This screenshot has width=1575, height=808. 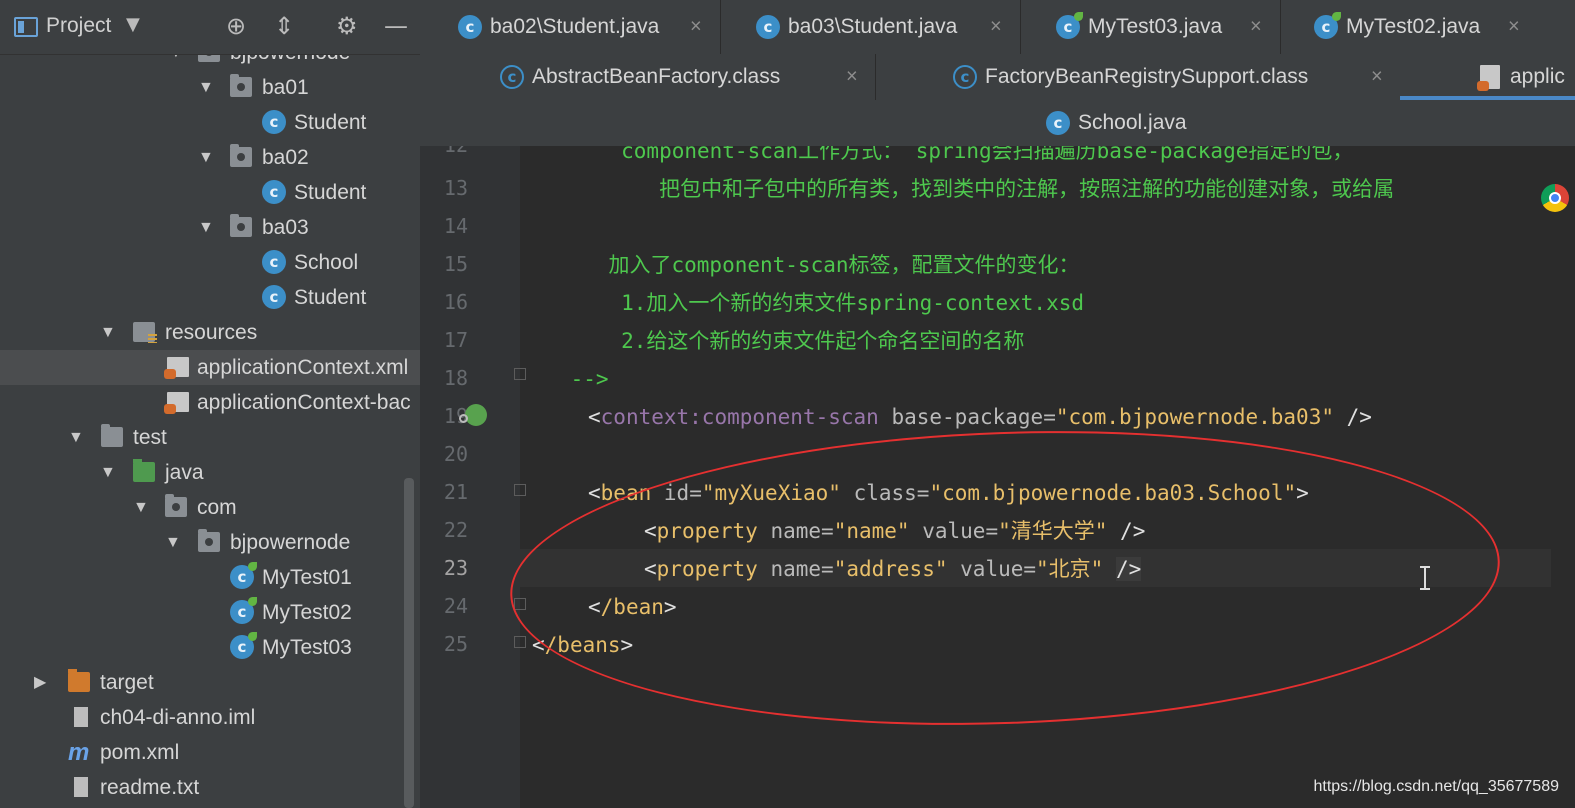 I want to click on line-number: 20, so click(x=455, y=454).